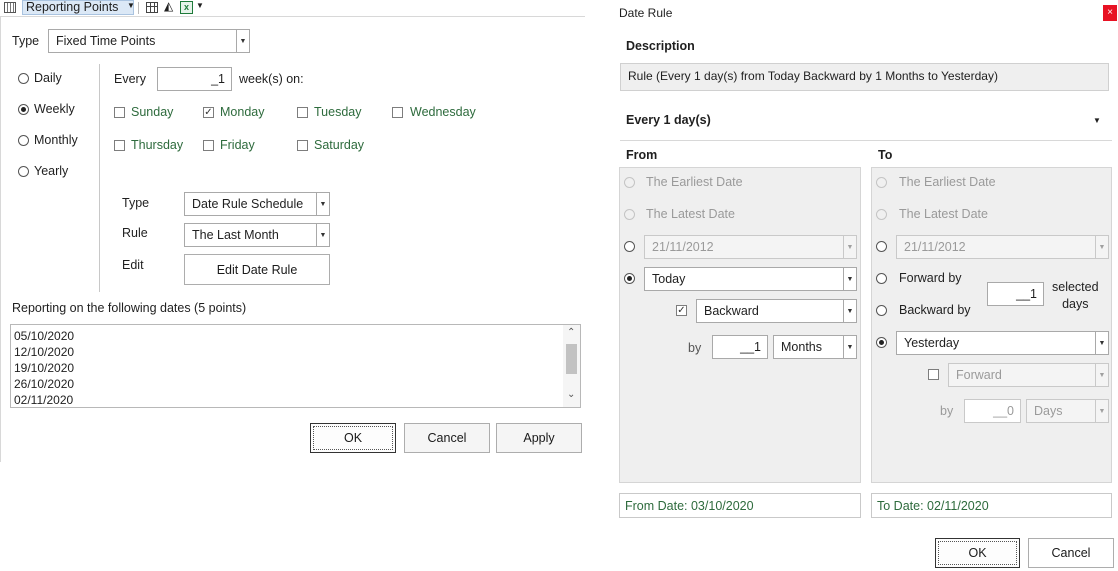 This screenshot has height=571, width=1118. What do you see at coordinates (933, 505) in the screenshot?
I see `to-date-result-text: To Date: 02/11/2020` at bounding box center [933, 505].